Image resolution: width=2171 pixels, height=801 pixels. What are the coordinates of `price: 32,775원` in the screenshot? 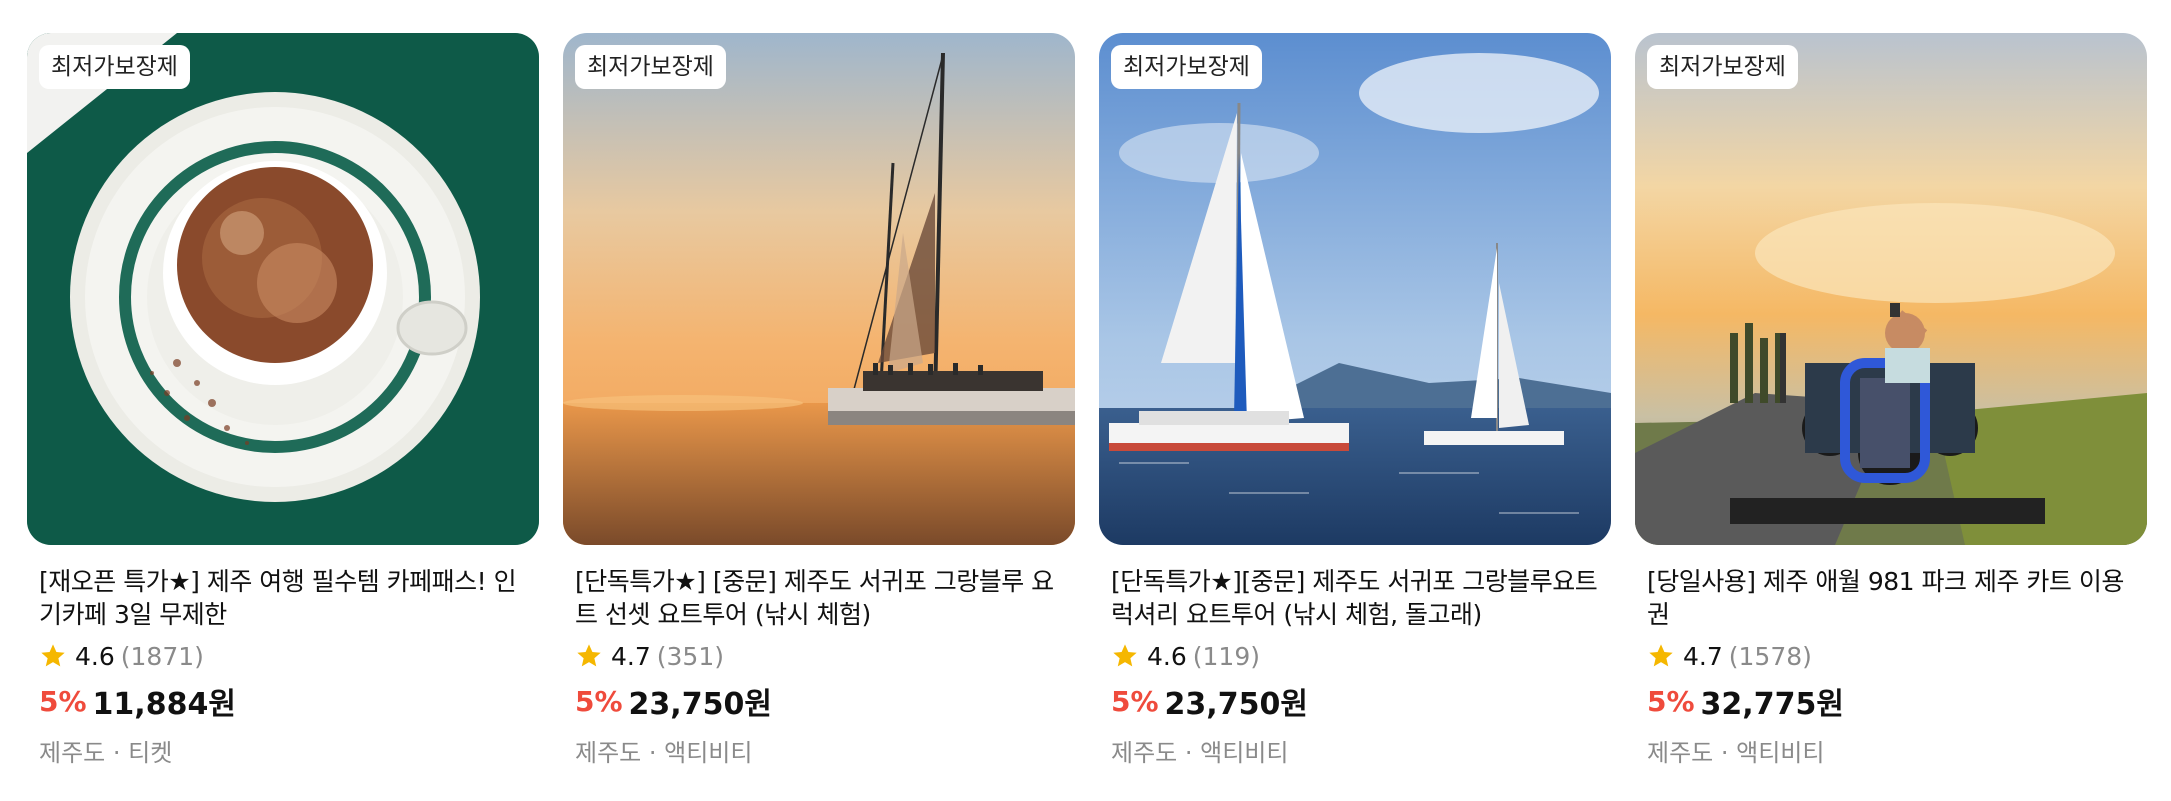 It's located at (1772, 704).